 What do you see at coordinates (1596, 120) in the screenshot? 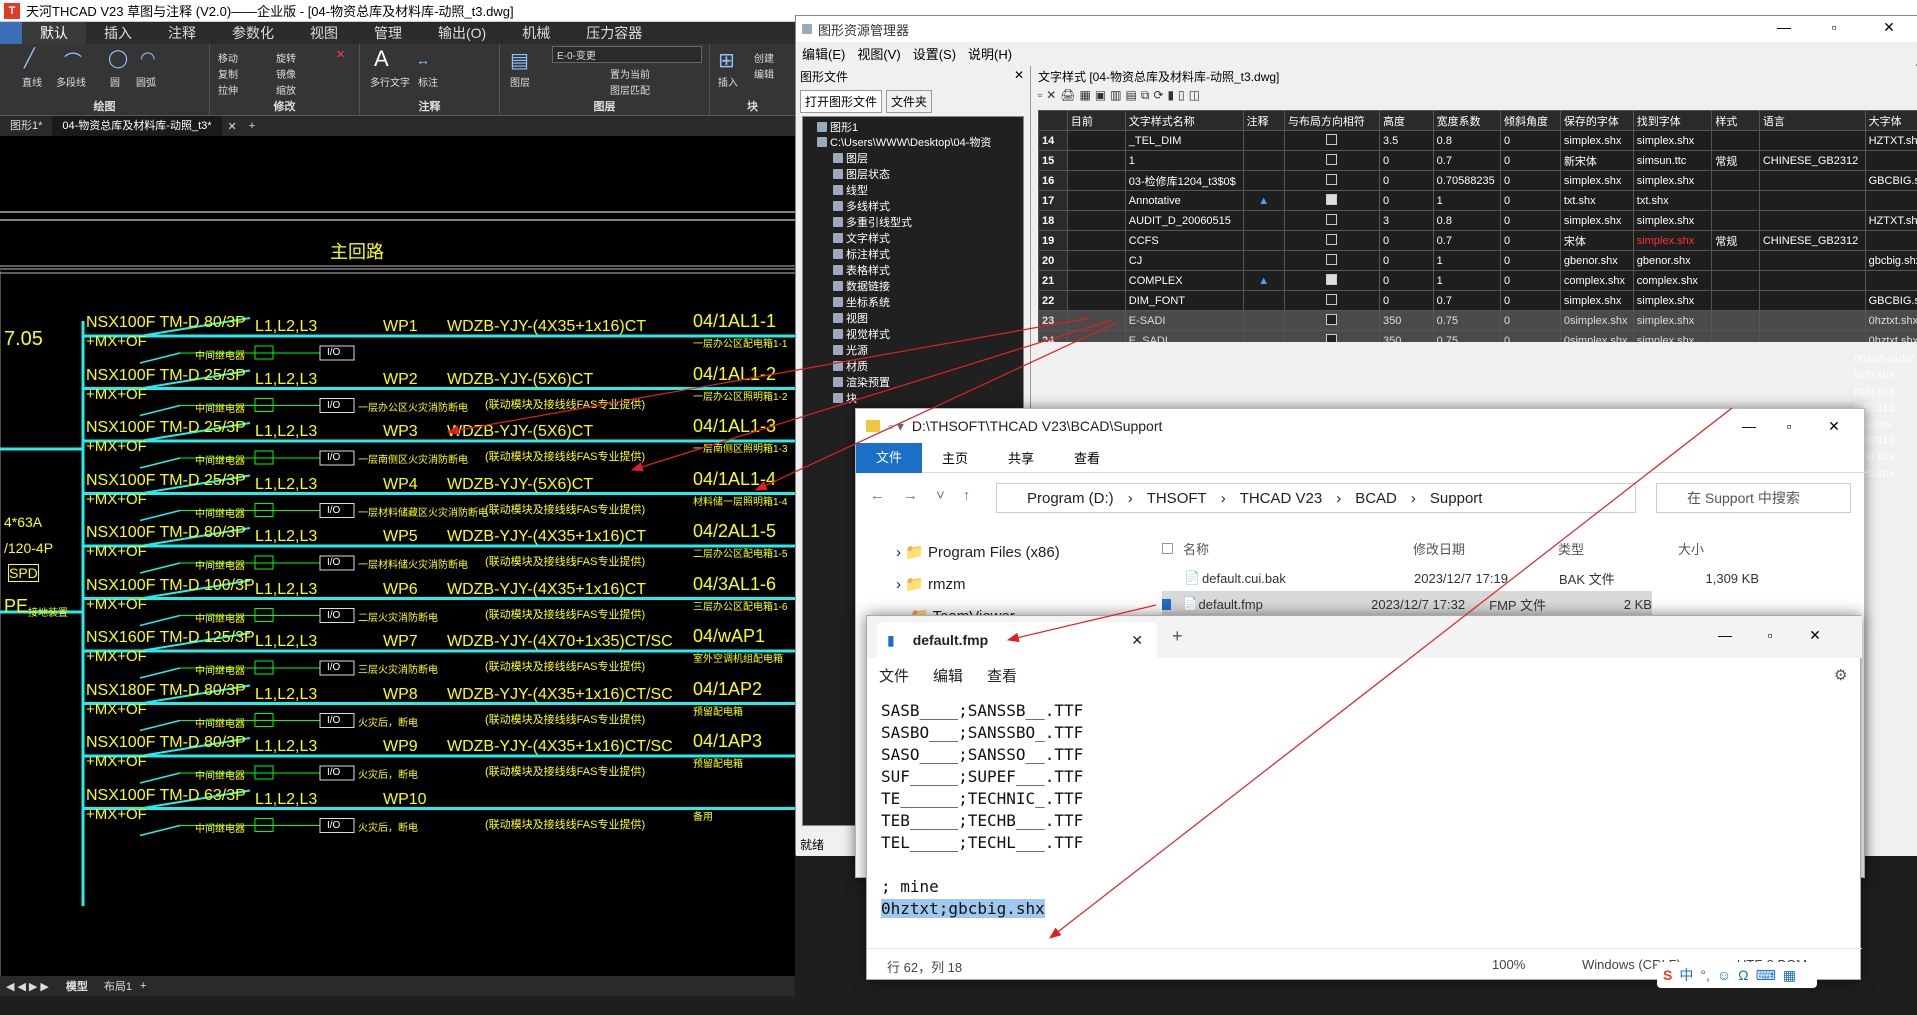
I see `column-header: 保存的字体` at bounding box center [1596, 120].